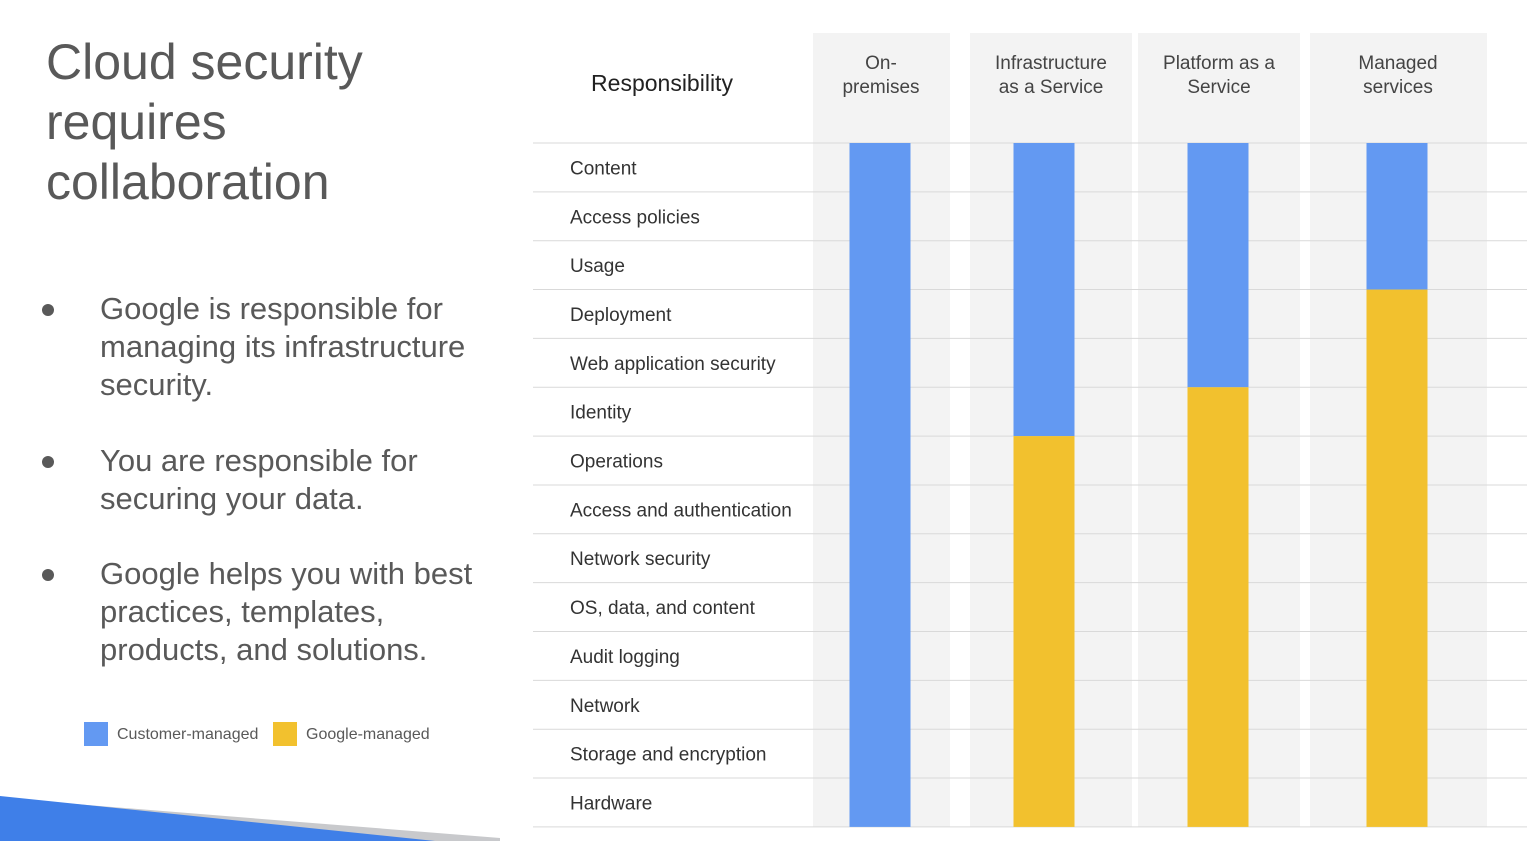 The height and width of the screenshot is (841, 1539). Describe the element at coordinates (597, 266) in the screenshot. I see `row-label: Usage` at that location.